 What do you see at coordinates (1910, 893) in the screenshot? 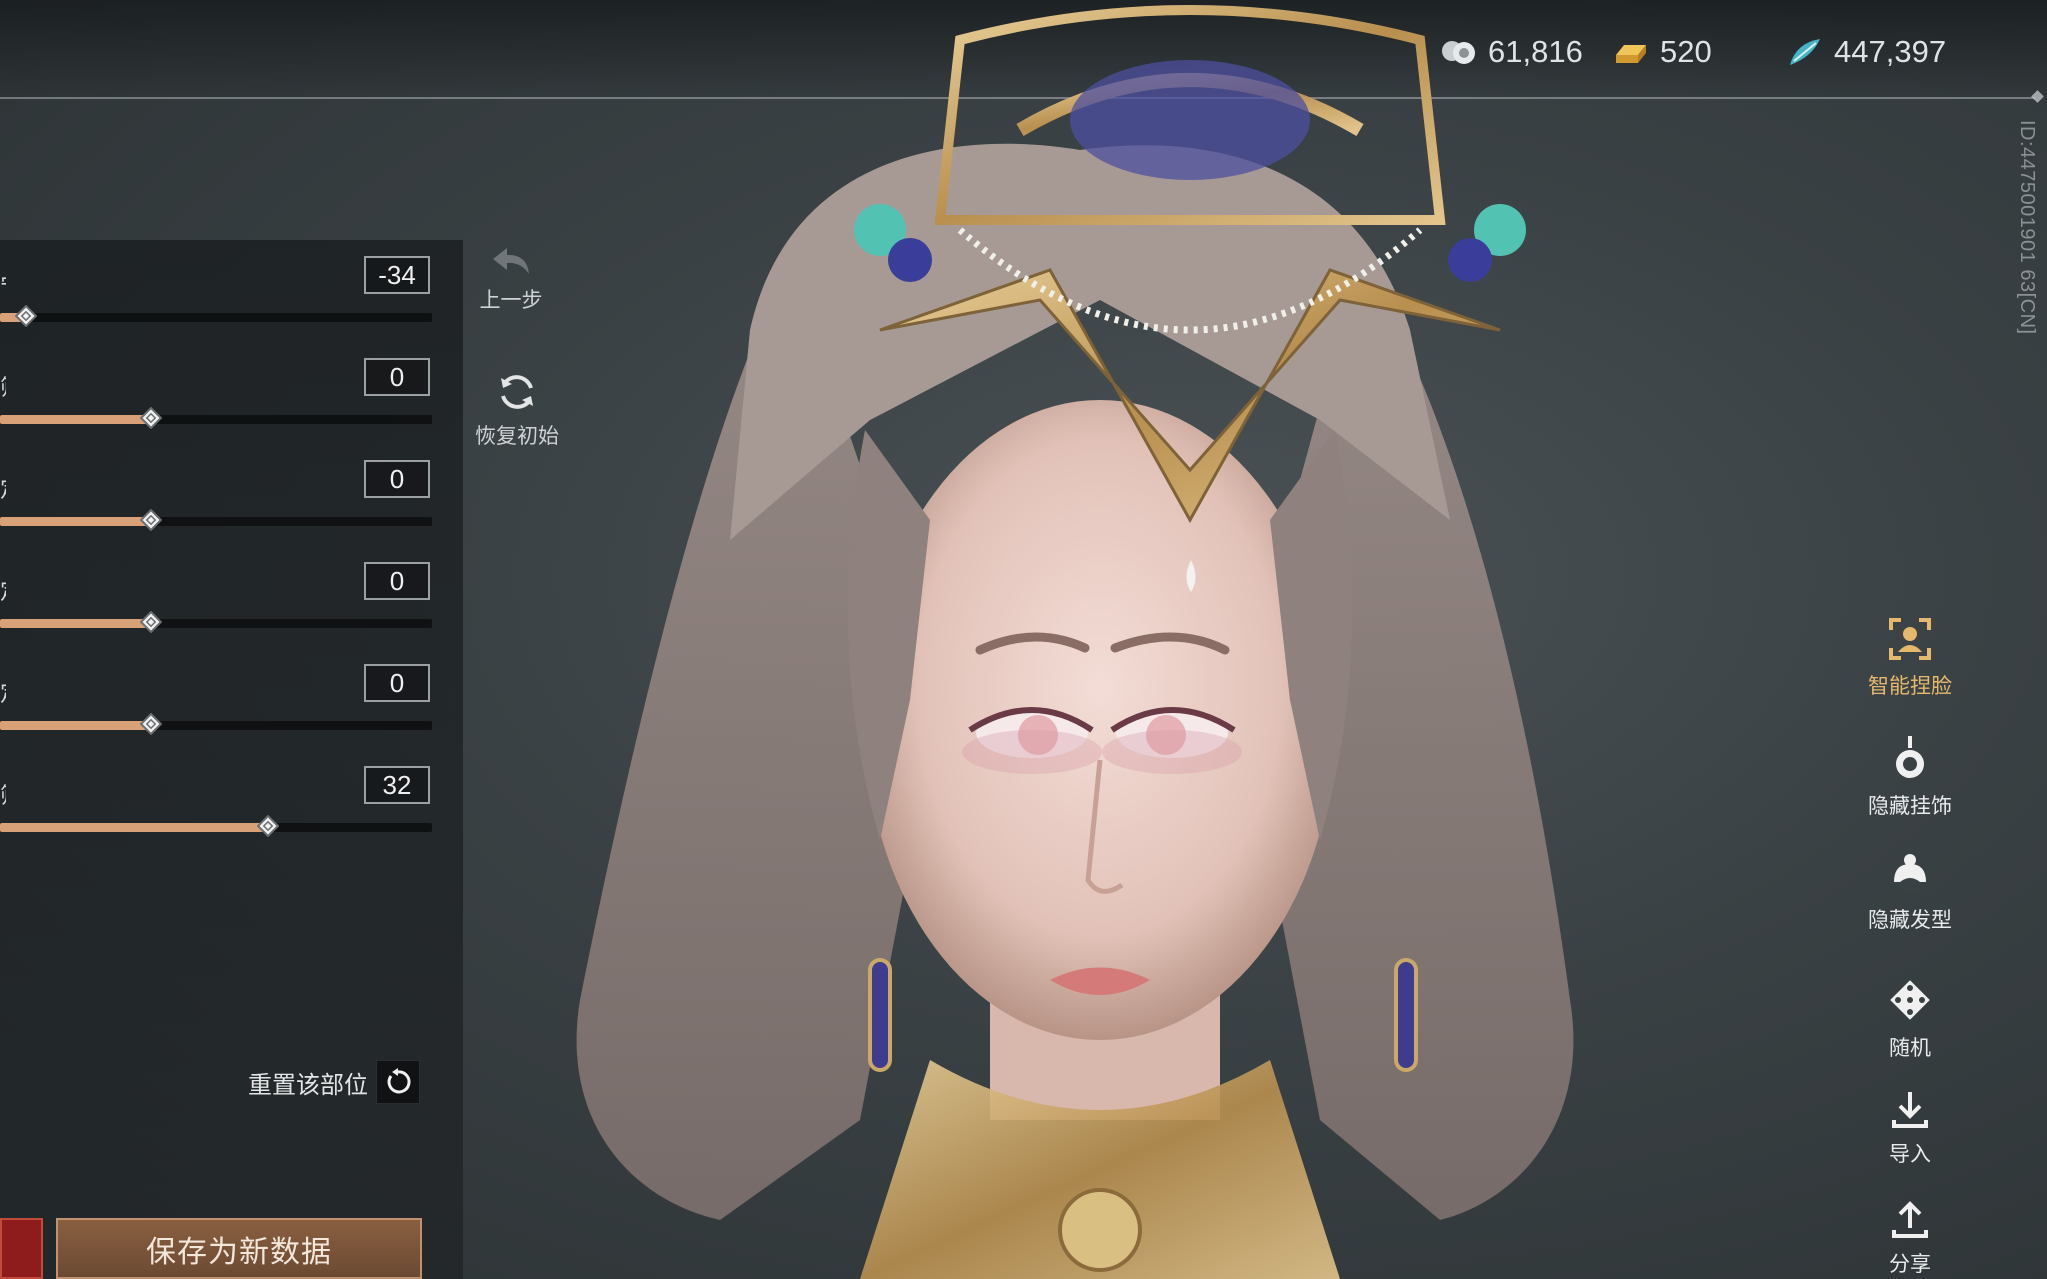
I see `hide-hairstyle-button: 隐藏发型` at bounding box center [1910, 893].